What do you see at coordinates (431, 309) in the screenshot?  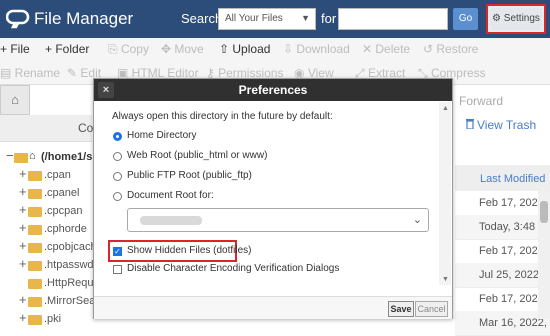 I see `cancel-button: Cancel` at bounding box center [431, 309].